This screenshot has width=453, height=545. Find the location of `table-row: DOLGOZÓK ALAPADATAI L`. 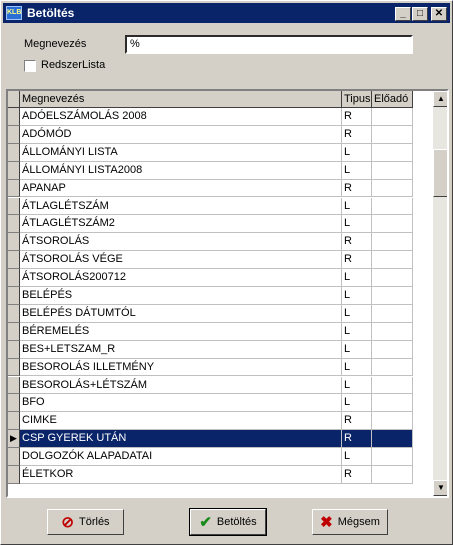

table-row: DOLGOZÓK ALAPADATAI L is located at coordinates (219, 457).